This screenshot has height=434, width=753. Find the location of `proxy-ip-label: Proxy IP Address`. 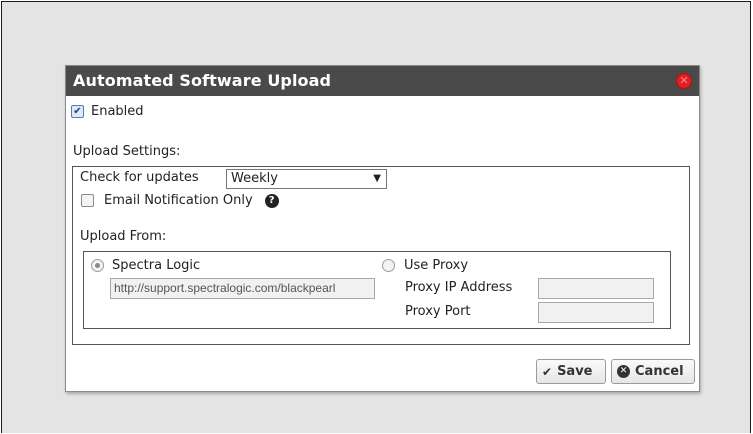

proxy-ip-label: Proxy IP Address is located at coordinates (459, 287).